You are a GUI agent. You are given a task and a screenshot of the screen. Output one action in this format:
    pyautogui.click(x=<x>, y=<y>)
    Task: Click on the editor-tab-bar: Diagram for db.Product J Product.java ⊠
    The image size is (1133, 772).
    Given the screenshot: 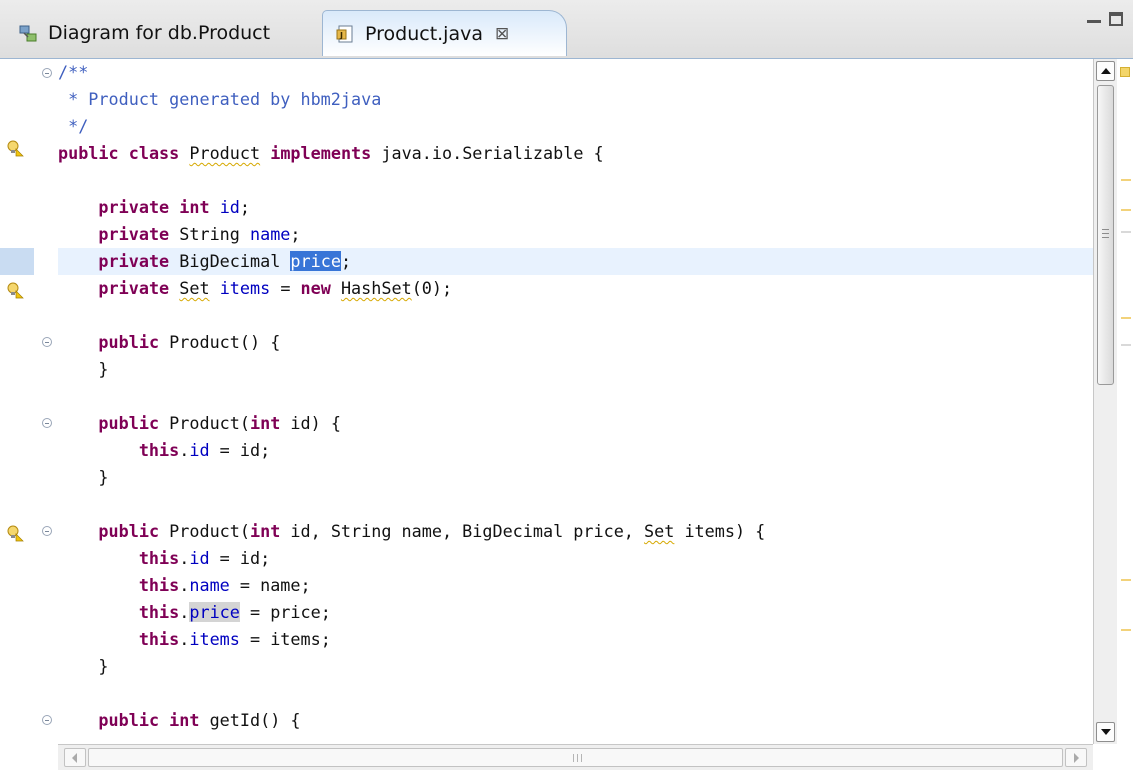 What is the action you would take?
    pyautogui.click(x=566, y=29)
    